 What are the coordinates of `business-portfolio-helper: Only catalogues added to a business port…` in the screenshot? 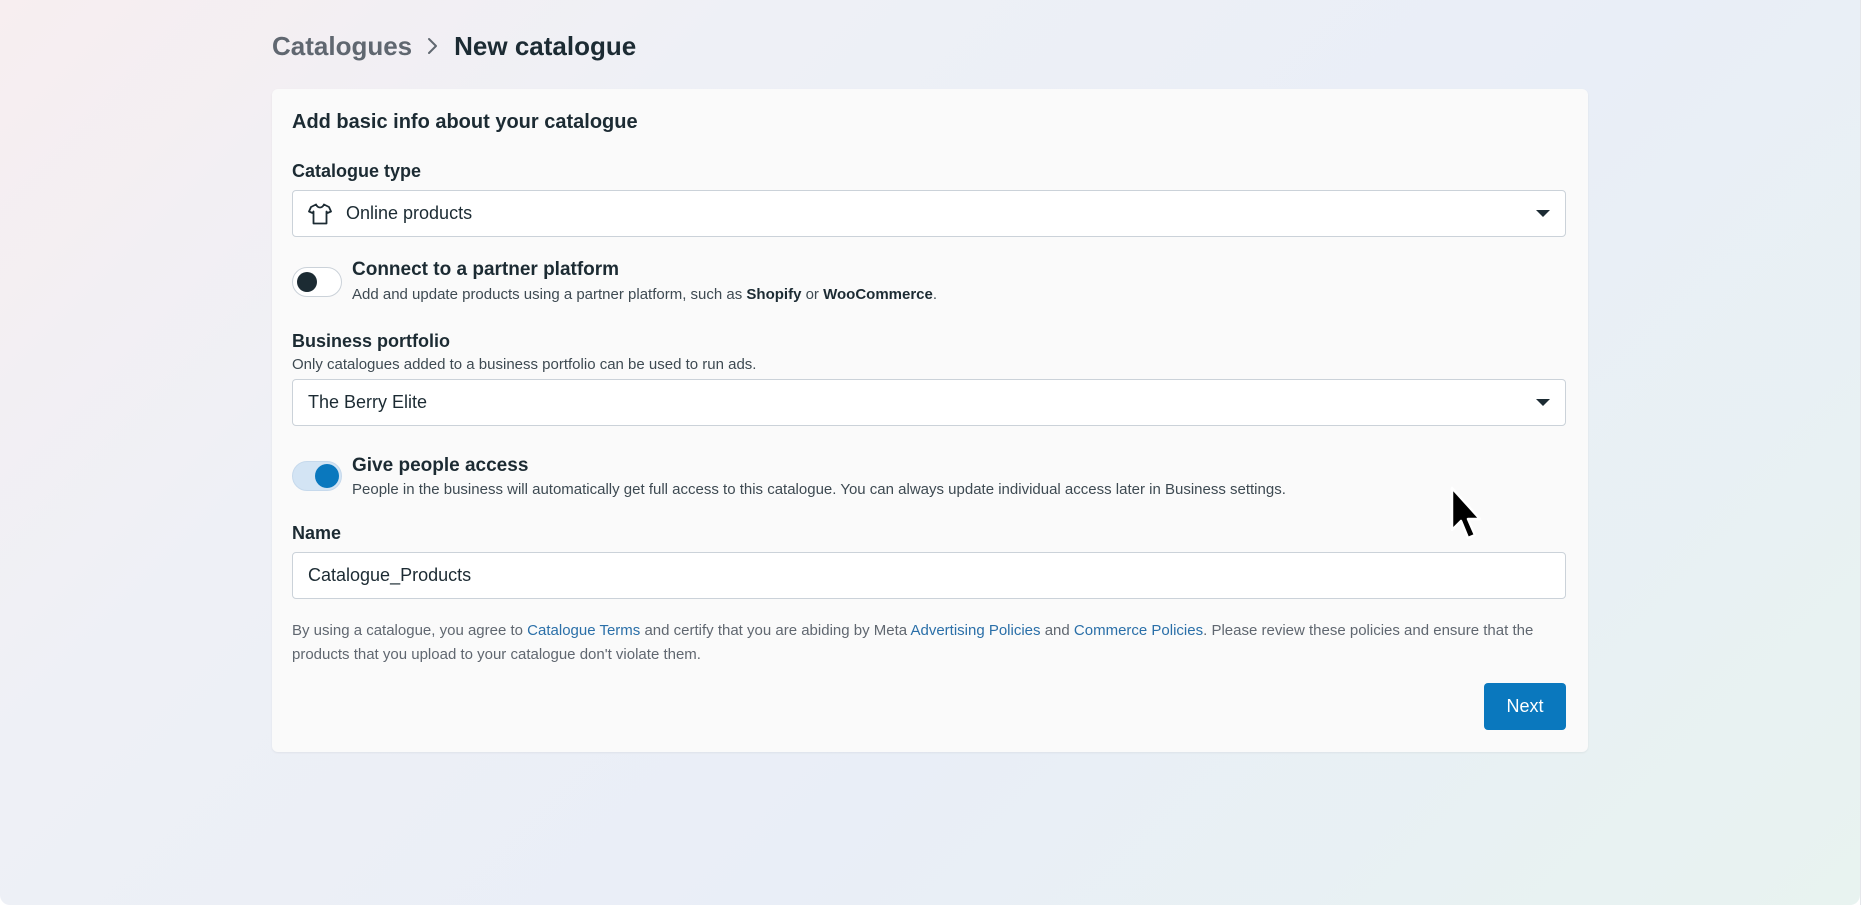 It's located at (524, 364).